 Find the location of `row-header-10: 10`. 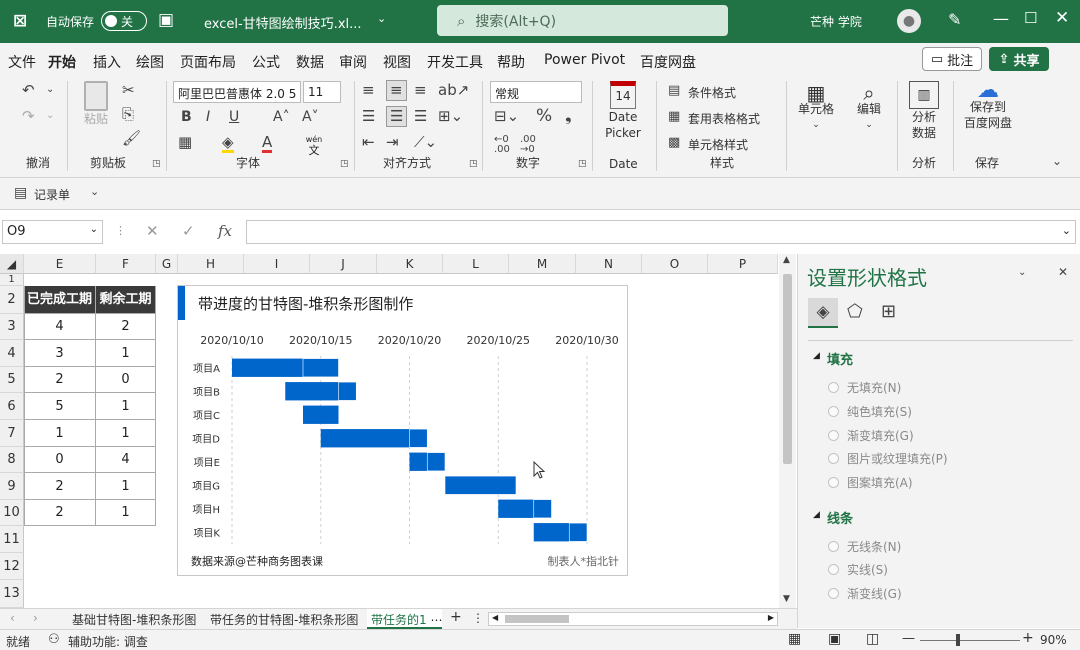

row-header-10: 10 is located at coordinates (12, 513).